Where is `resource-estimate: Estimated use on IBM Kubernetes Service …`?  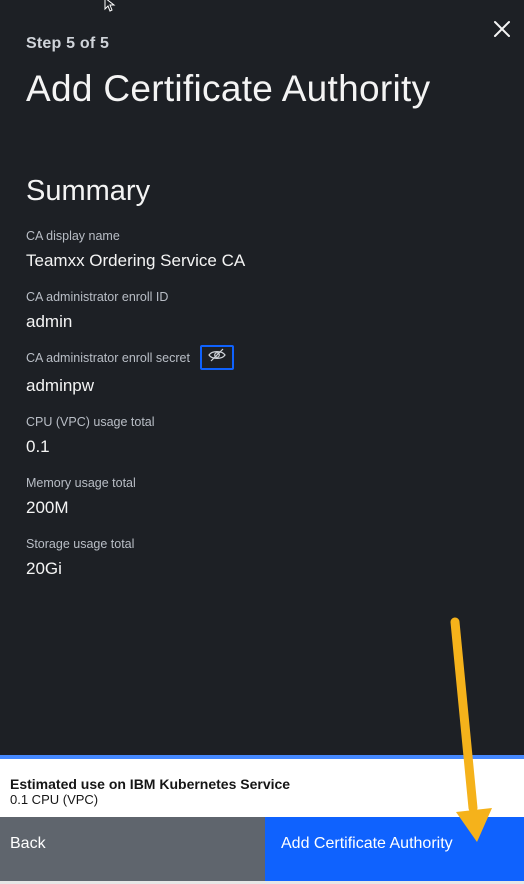
resource-estimate: Estimated use on IBM Kubernetes Service … is located at coordinates (262, 786).